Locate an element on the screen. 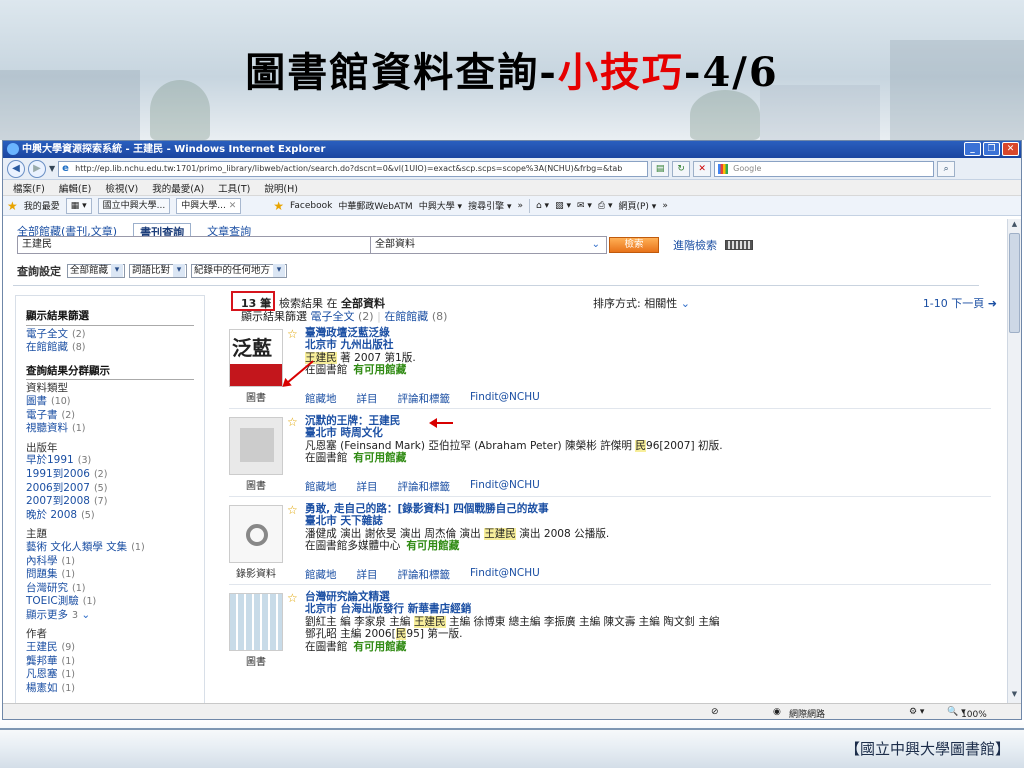 Image resolution: width=1024 pixels, height=768 pixels. match-select: 詞語比對 is located at coordinates (158, 271).